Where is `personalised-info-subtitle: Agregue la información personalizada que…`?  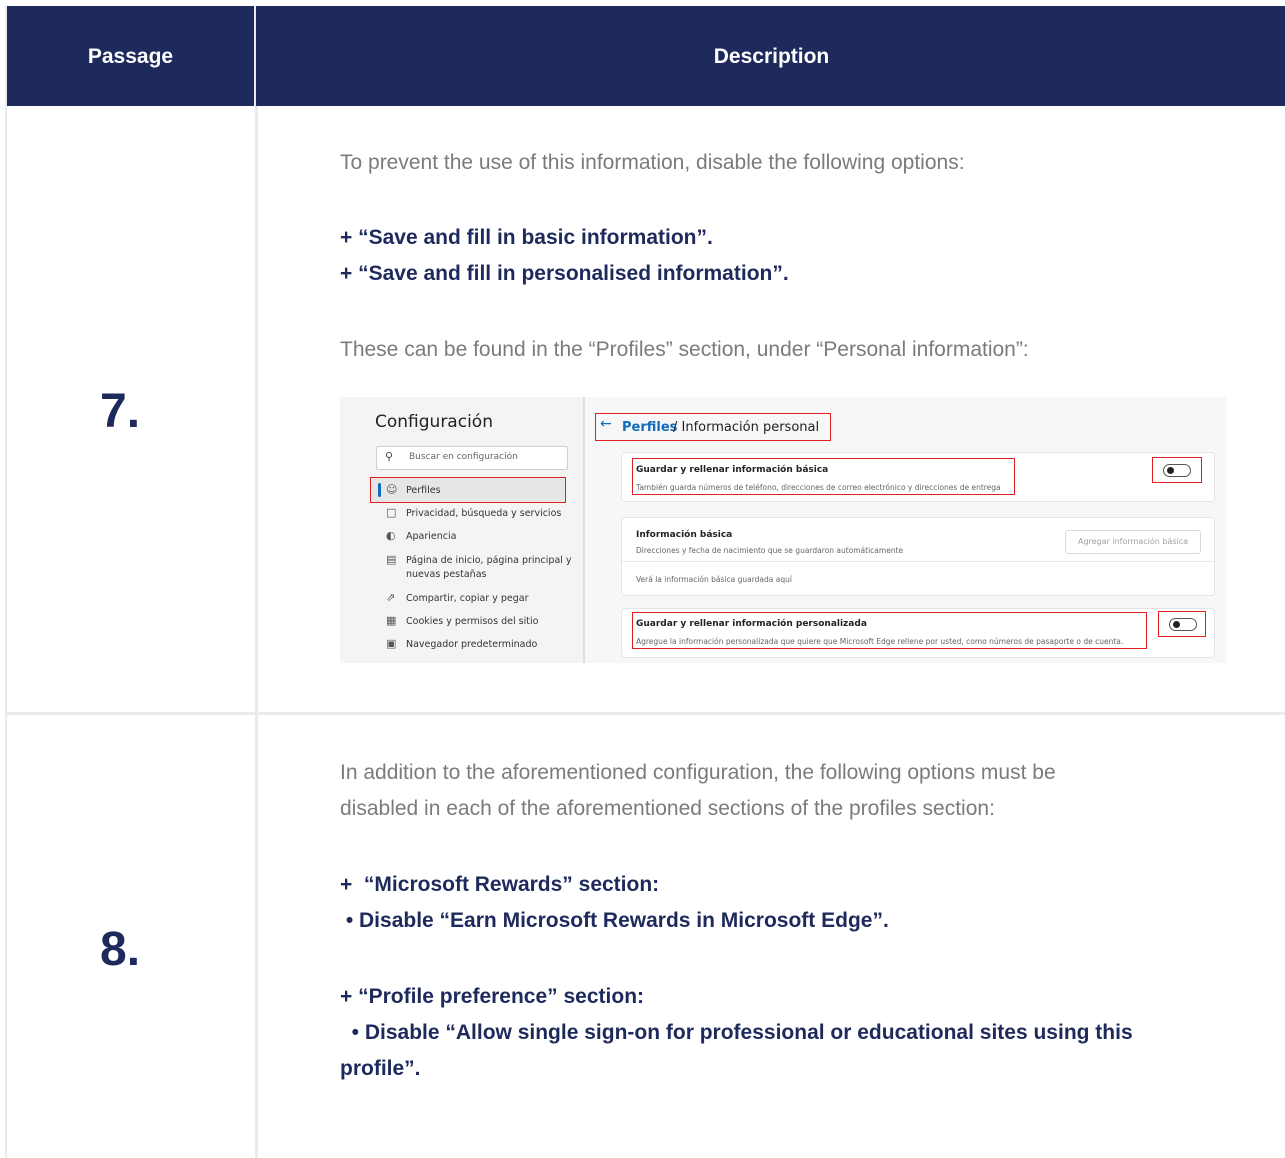 personalised-info-subtitle: Agregue la información personalizada que… is located at coordinates (880, 641).